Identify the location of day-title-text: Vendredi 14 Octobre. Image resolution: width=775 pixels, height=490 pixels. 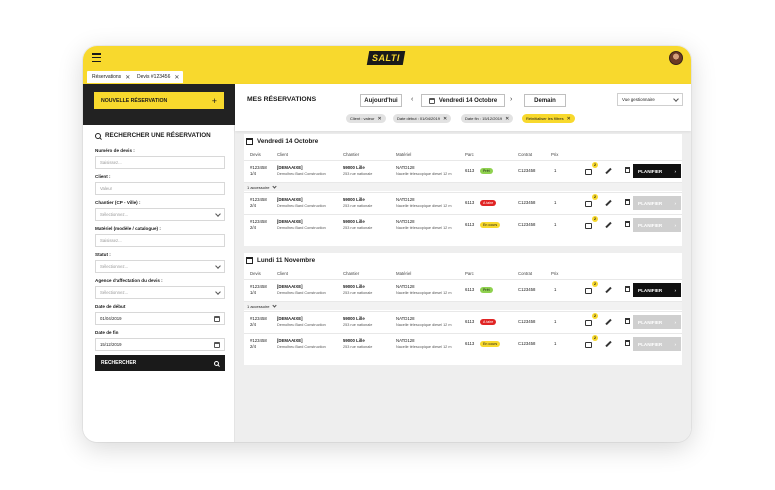
(288, 141).